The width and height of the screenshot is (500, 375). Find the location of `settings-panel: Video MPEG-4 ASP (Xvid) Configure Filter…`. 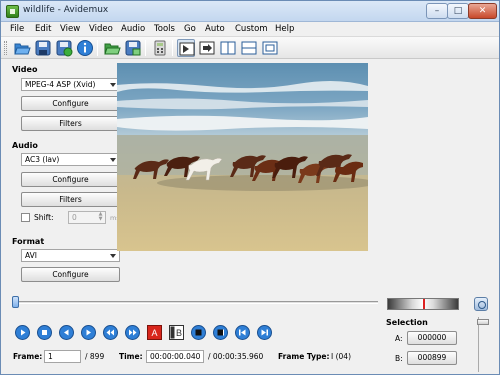

settings-panel: Video MPEG-4 ASP (Xvid) Configure Filter… is located at coordinates (64, 176).